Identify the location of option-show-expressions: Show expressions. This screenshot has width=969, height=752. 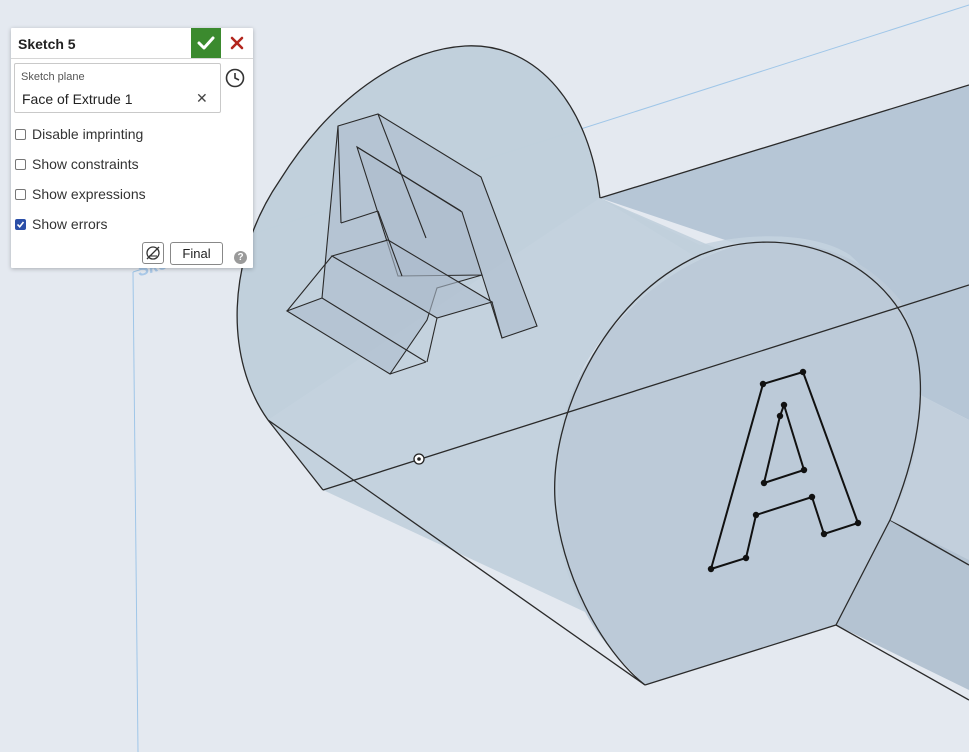
(80, 194).